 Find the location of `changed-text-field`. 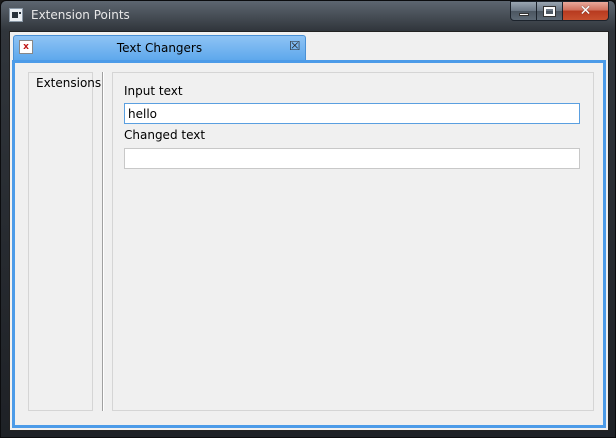

changed-text-field is located at coordinates (352, 158).